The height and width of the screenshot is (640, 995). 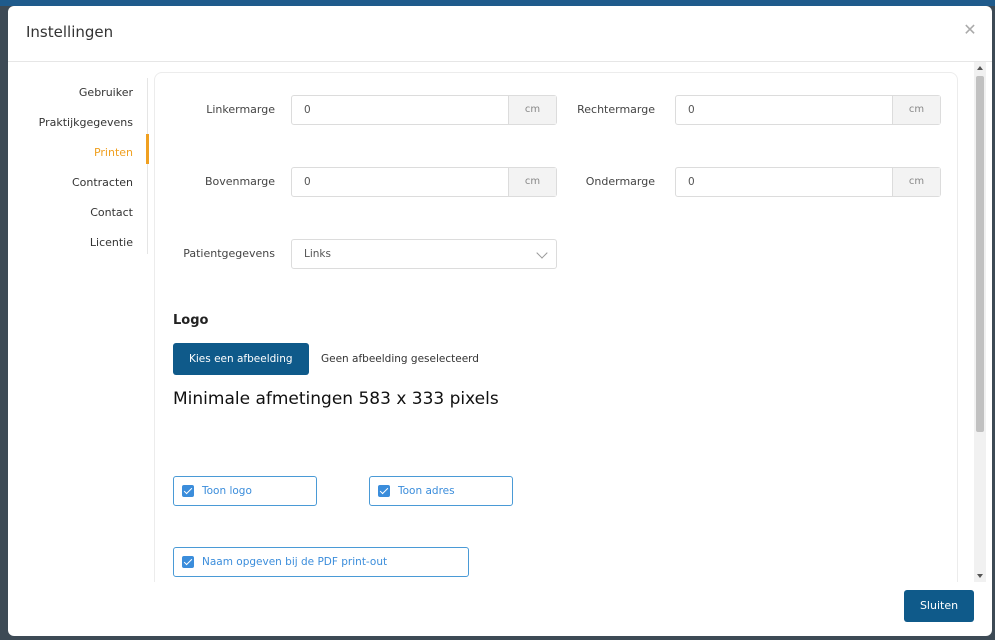 I want to click on patient-data-label: Patientgegevens, so click(x=229, y=253).